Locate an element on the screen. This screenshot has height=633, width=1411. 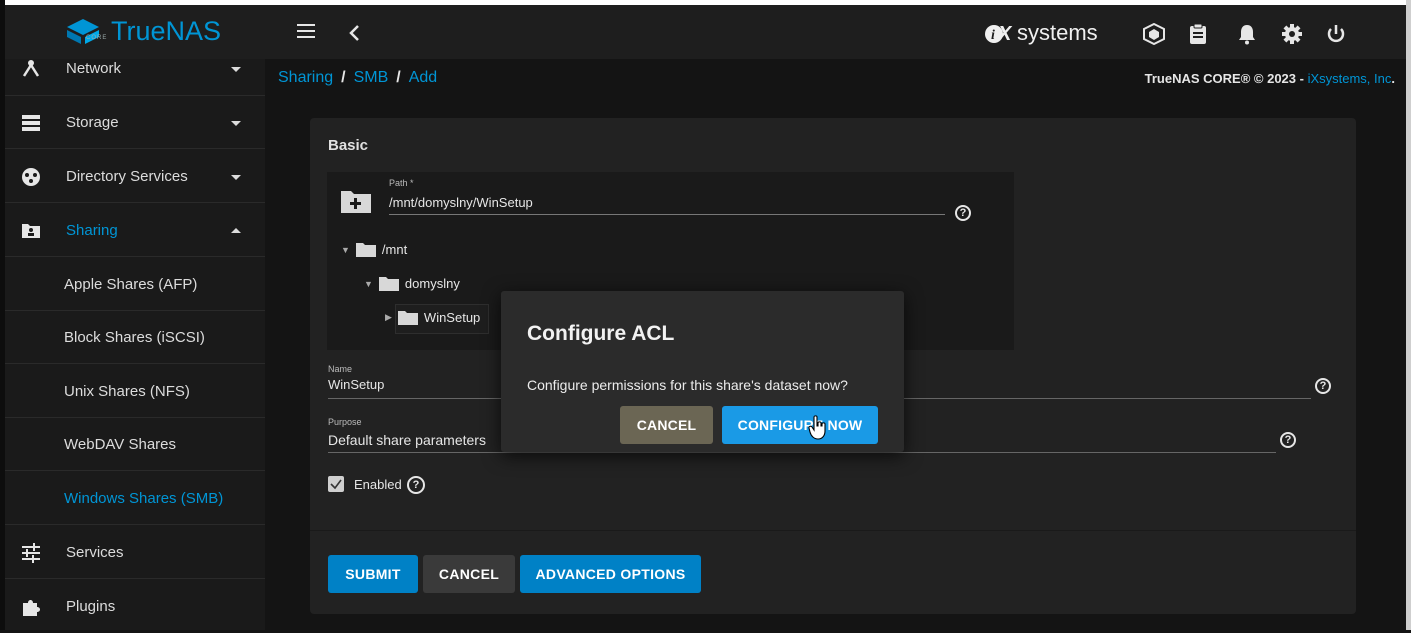
card-divider is located at coordinates (833, 530).